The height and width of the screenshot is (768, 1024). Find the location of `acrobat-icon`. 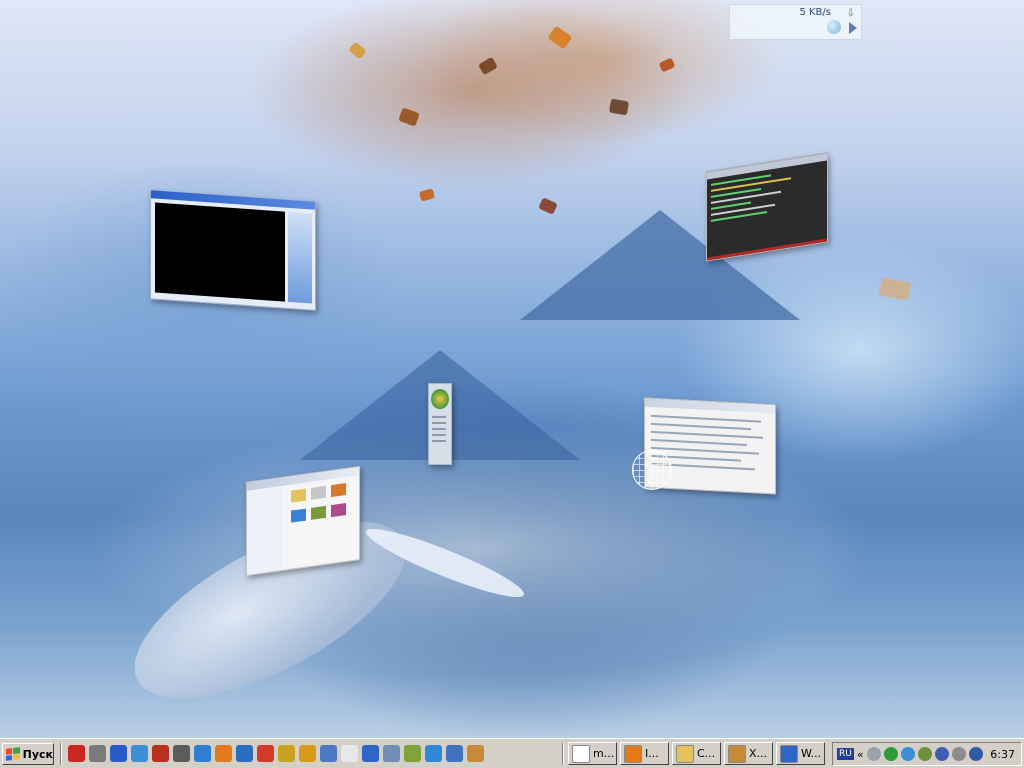

acrobat-icon is located at coordinates (76, 753).